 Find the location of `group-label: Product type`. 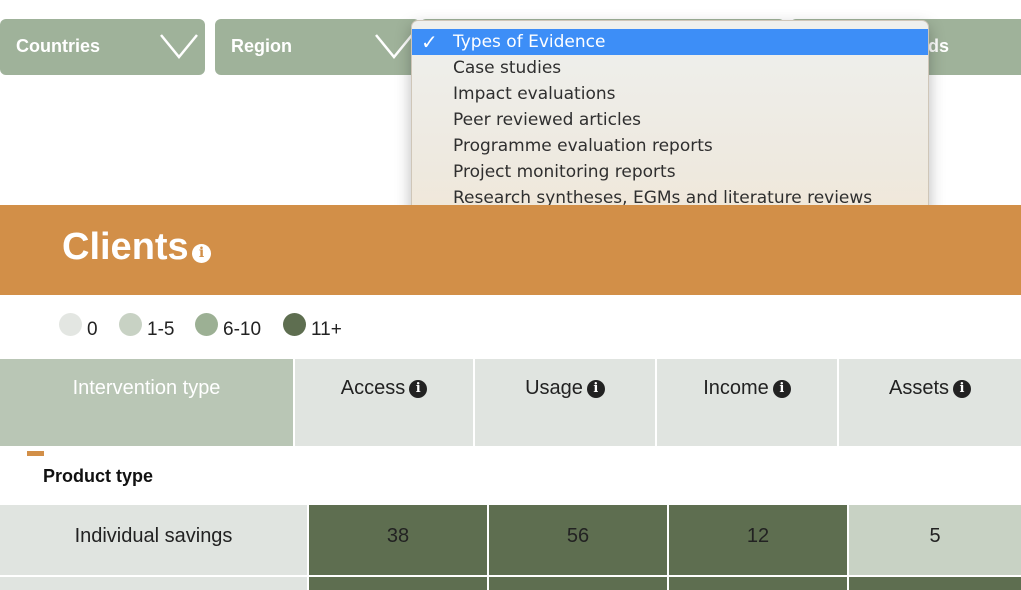

group-label: Product type is located at coordinates (98, 476).